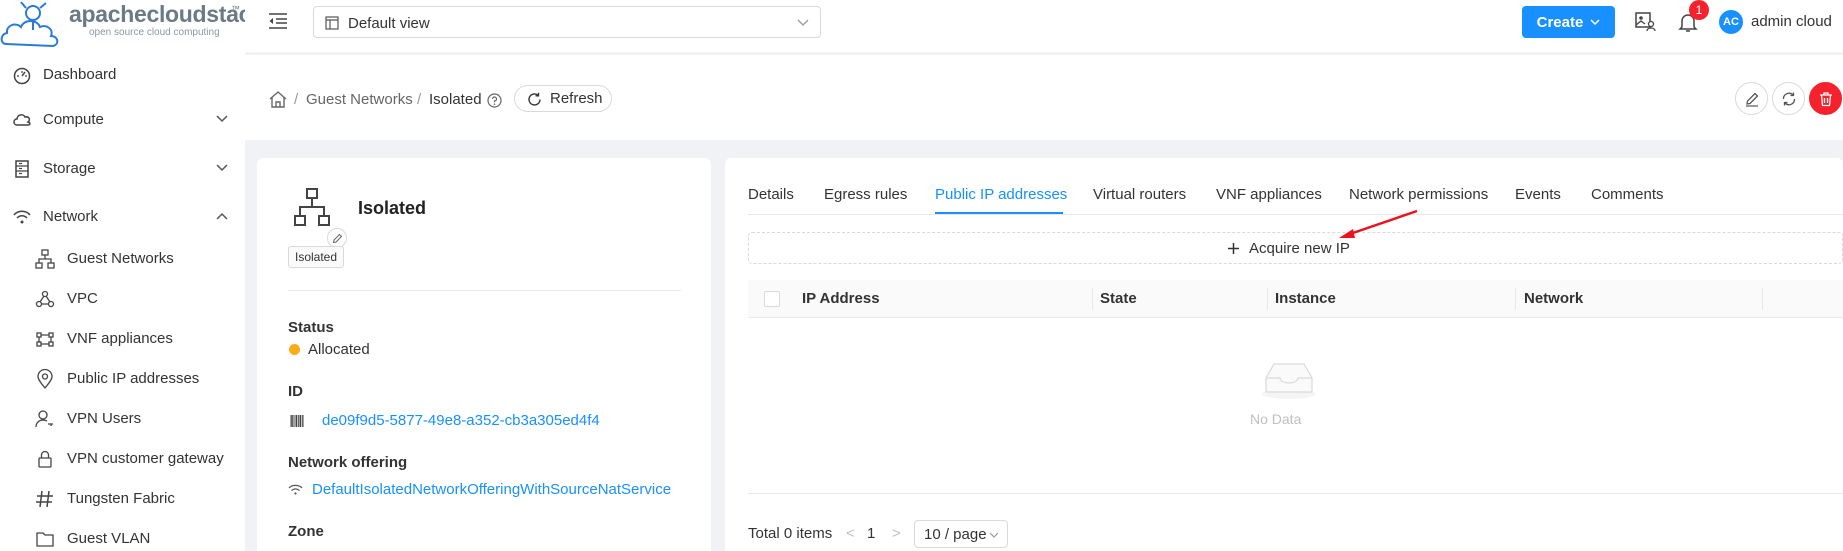  Describe the element at coordinates (278, 21) in the screenshot. I see `menu-fold-icon` at that location.